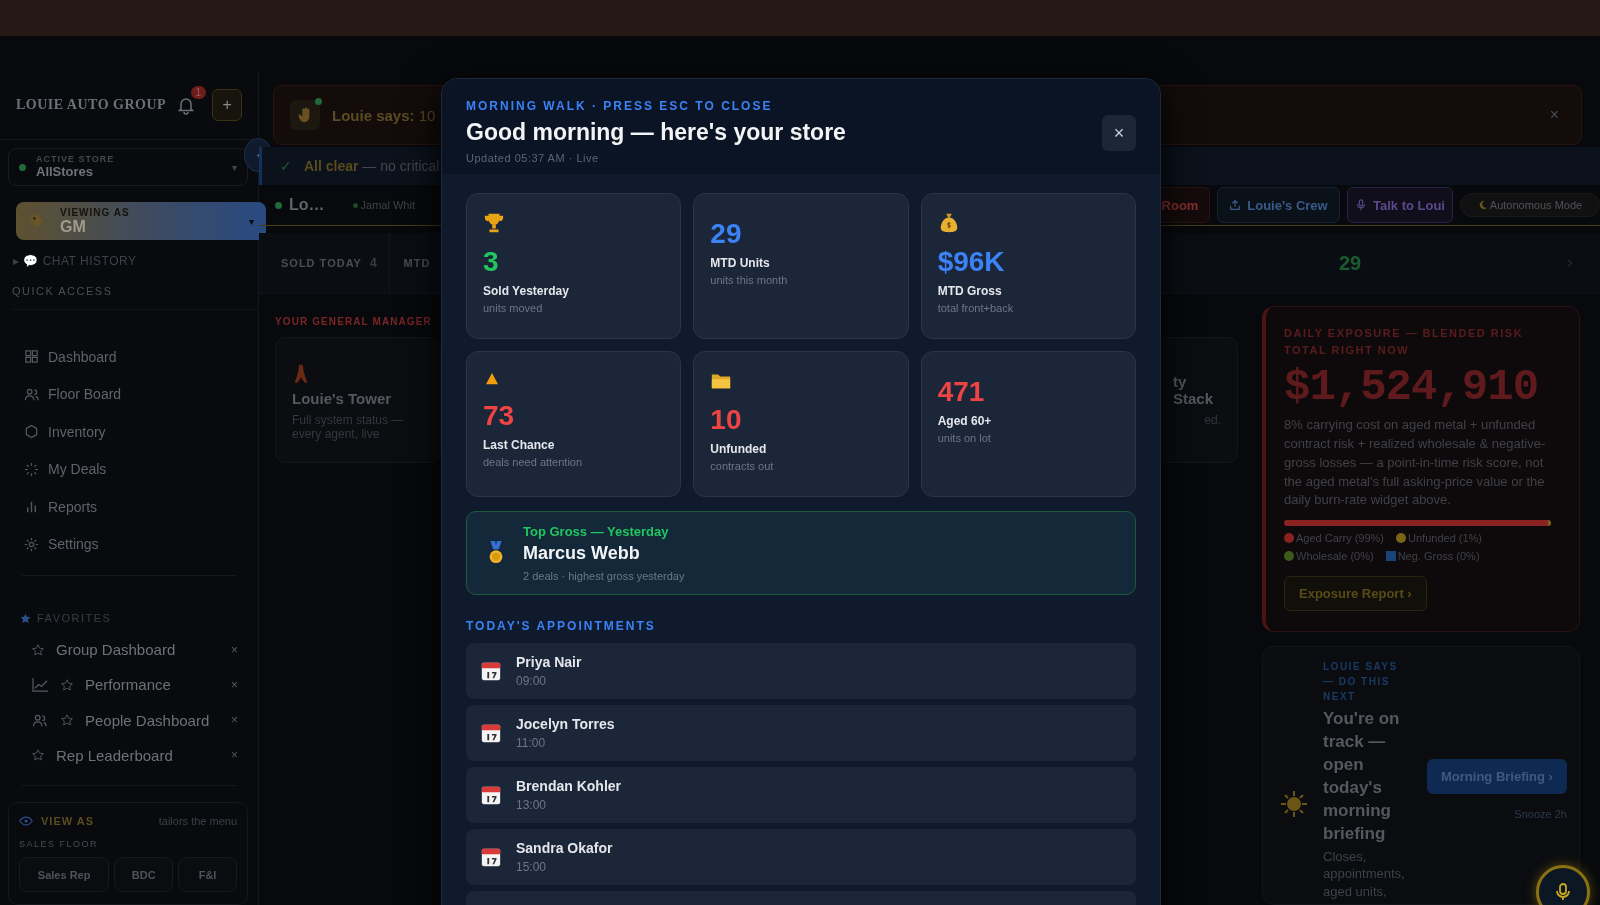  I want to click on appointment-name: Jocelyn Torres, so click(565, 724).